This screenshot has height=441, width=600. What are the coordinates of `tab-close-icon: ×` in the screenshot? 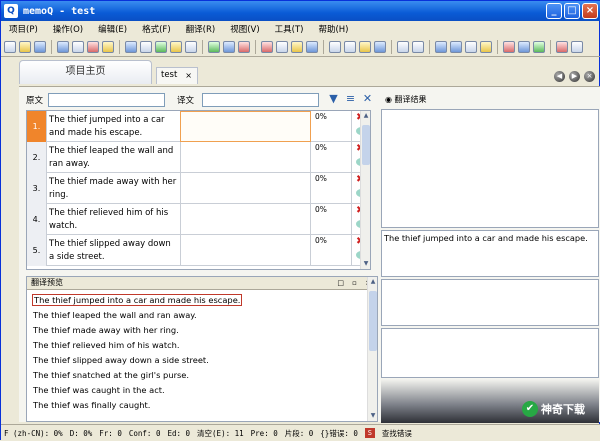 It's located at (188, 75).